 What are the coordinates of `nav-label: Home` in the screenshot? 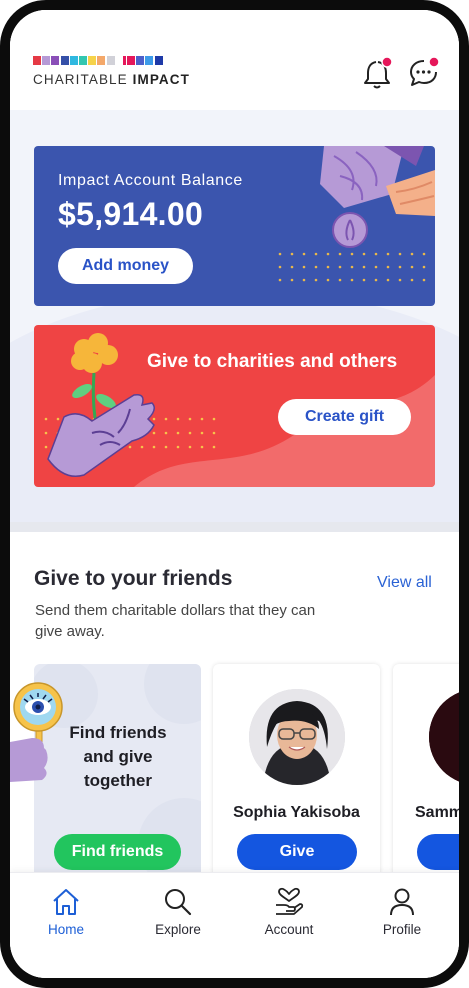 It's located at (65, 929).